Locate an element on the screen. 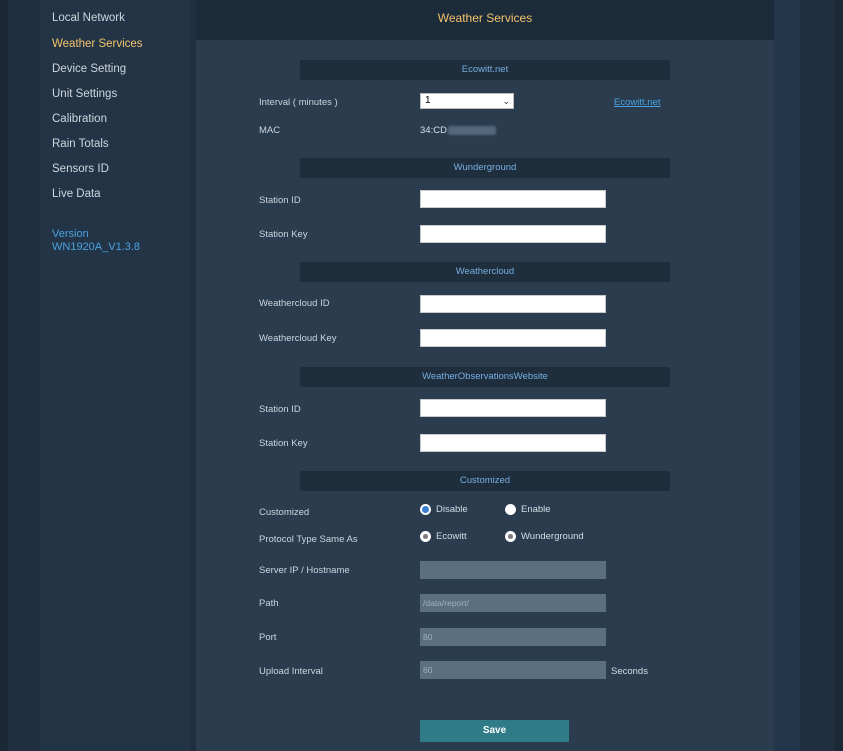 The image size is (843, 751). wow-station-id-input is located at coordinates (513, 408).